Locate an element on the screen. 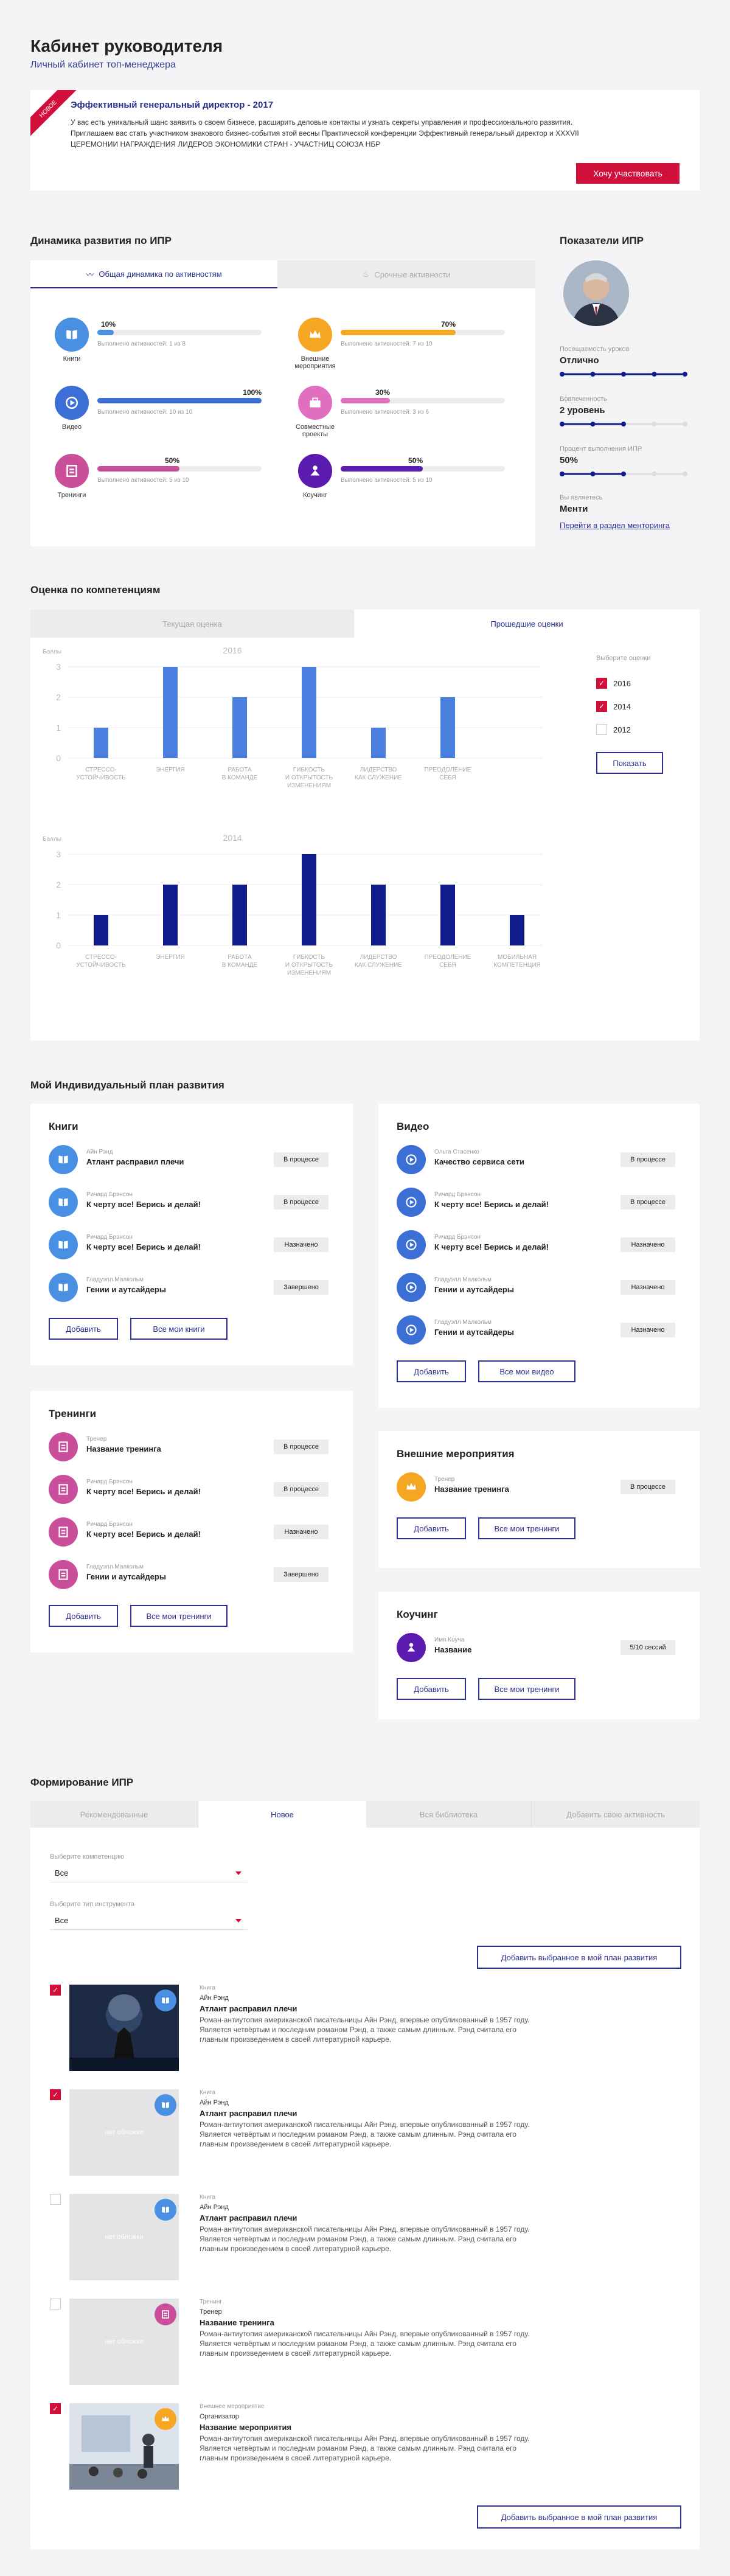 Image resolution: width=730 pixels, height=2576 pixels. add-selected-button-top: Добавить выбранное в мой план развития is located at coordinates (579, 1957).